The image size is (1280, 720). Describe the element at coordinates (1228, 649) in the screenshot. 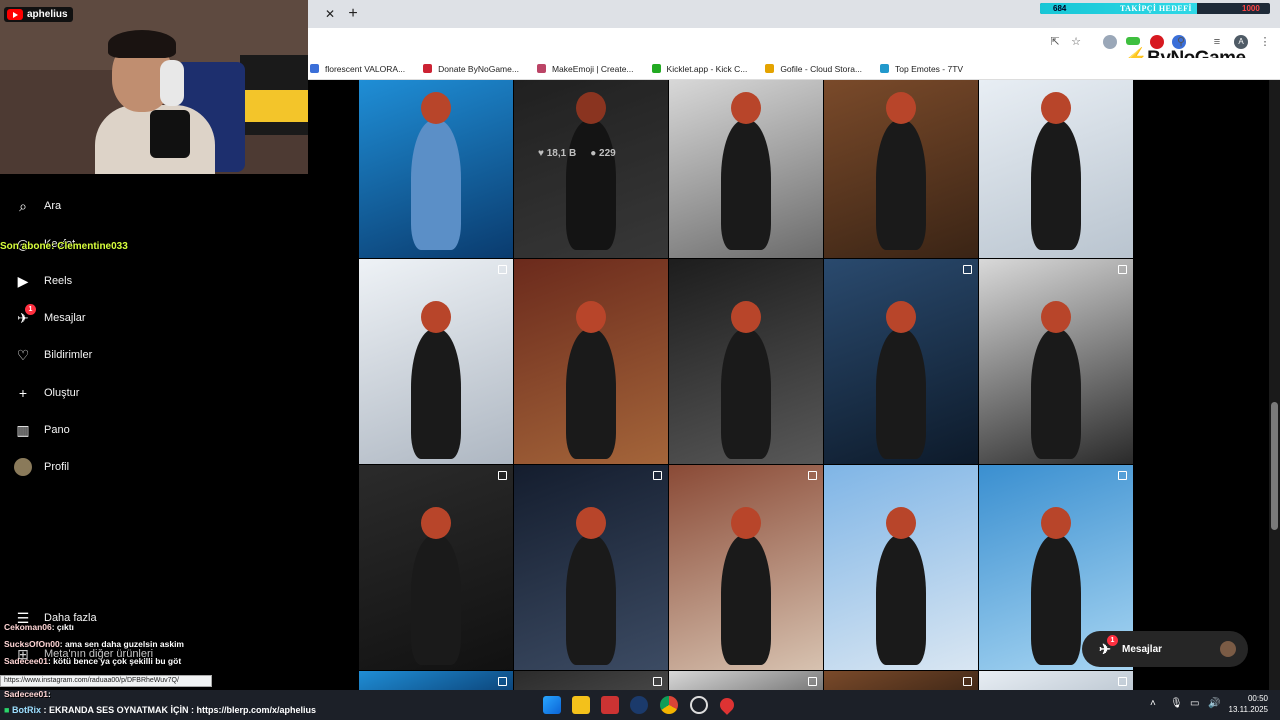

I see `avatar` at that location.